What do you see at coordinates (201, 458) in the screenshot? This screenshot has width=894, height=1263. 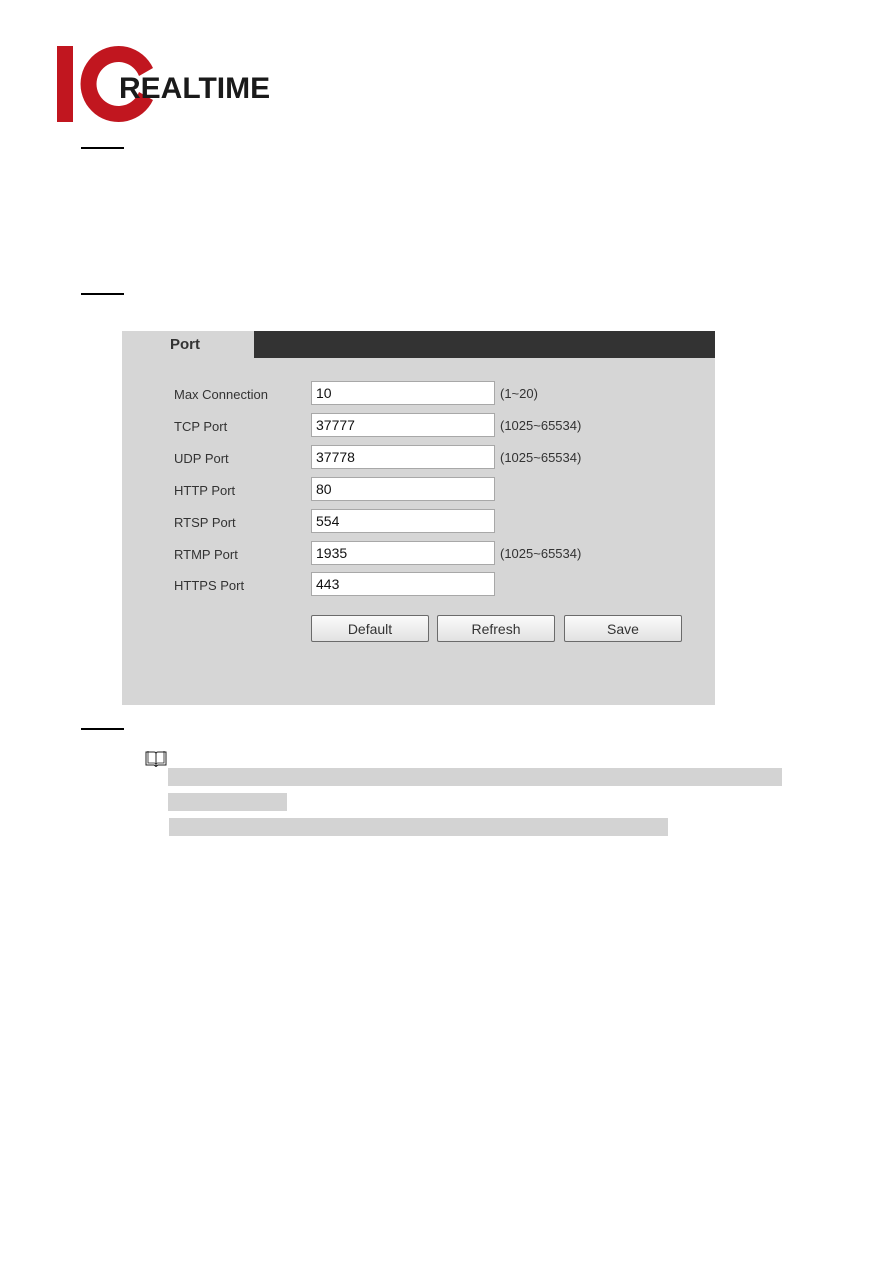 I see `udp-port-label: UDP Port` at bounding box center [201, 458].